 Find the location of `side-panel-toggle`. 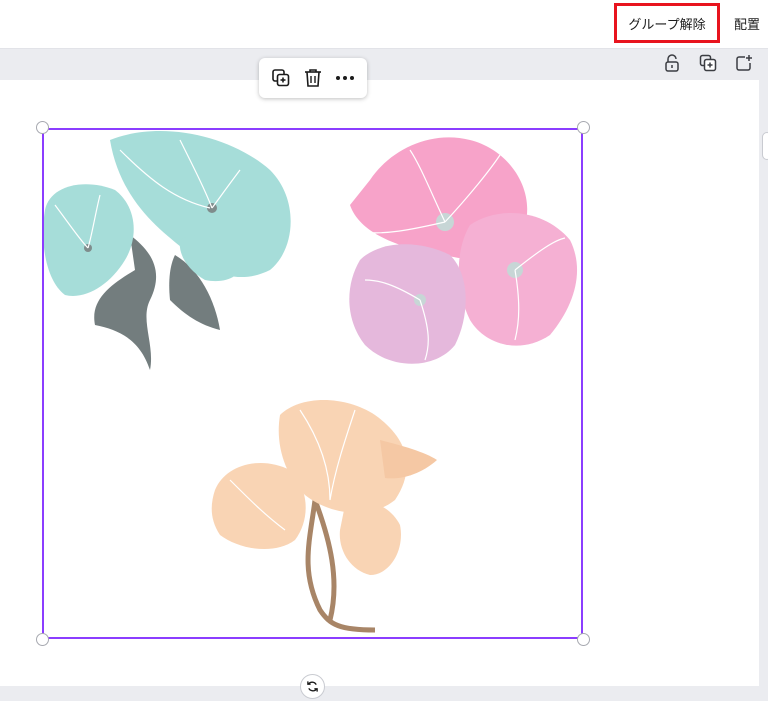

side-panel-toggle is located at coordinates (765, 146).